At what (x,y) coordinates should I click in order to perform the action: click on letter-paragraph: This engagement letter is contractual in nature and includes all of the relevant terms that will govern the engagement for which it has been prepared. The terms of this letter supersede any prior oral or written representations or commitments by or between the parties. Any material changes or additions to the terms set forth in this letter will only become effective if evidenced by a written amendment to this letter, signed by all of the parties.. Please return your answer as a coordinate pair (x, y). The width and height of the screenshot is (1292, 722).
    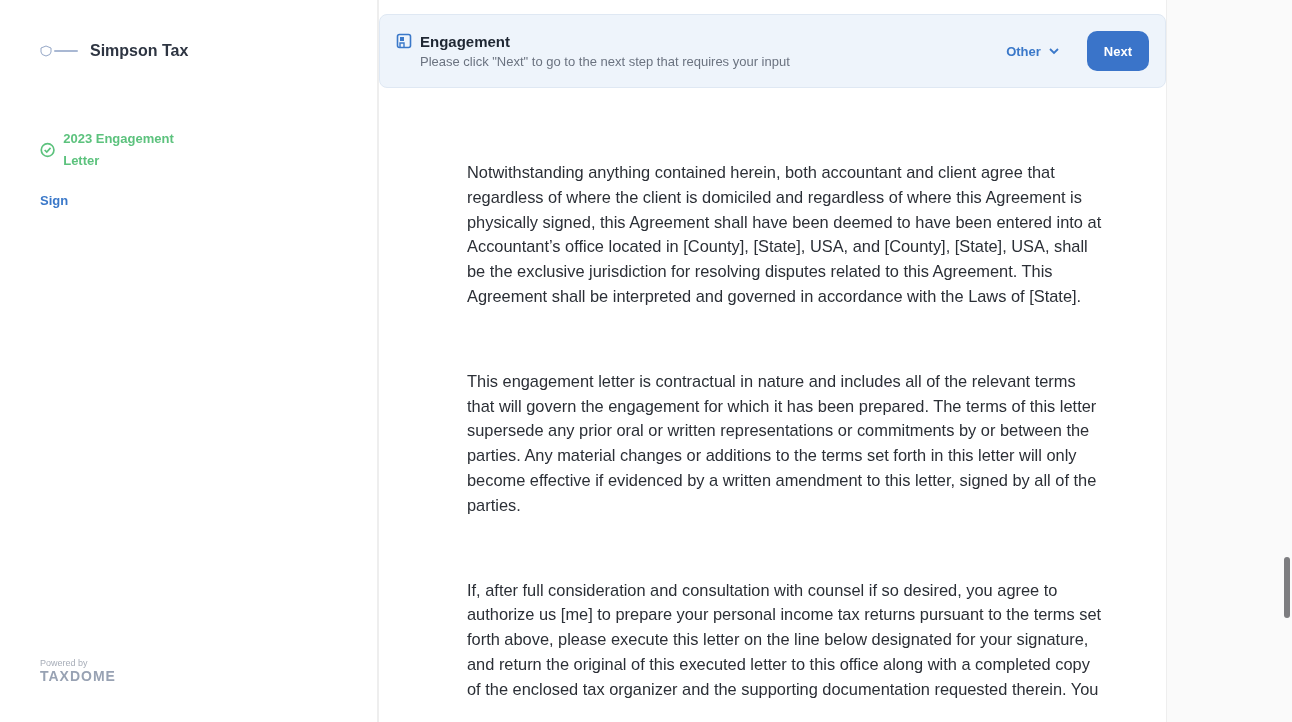
    Looking at the image, I should click on (782, 443).